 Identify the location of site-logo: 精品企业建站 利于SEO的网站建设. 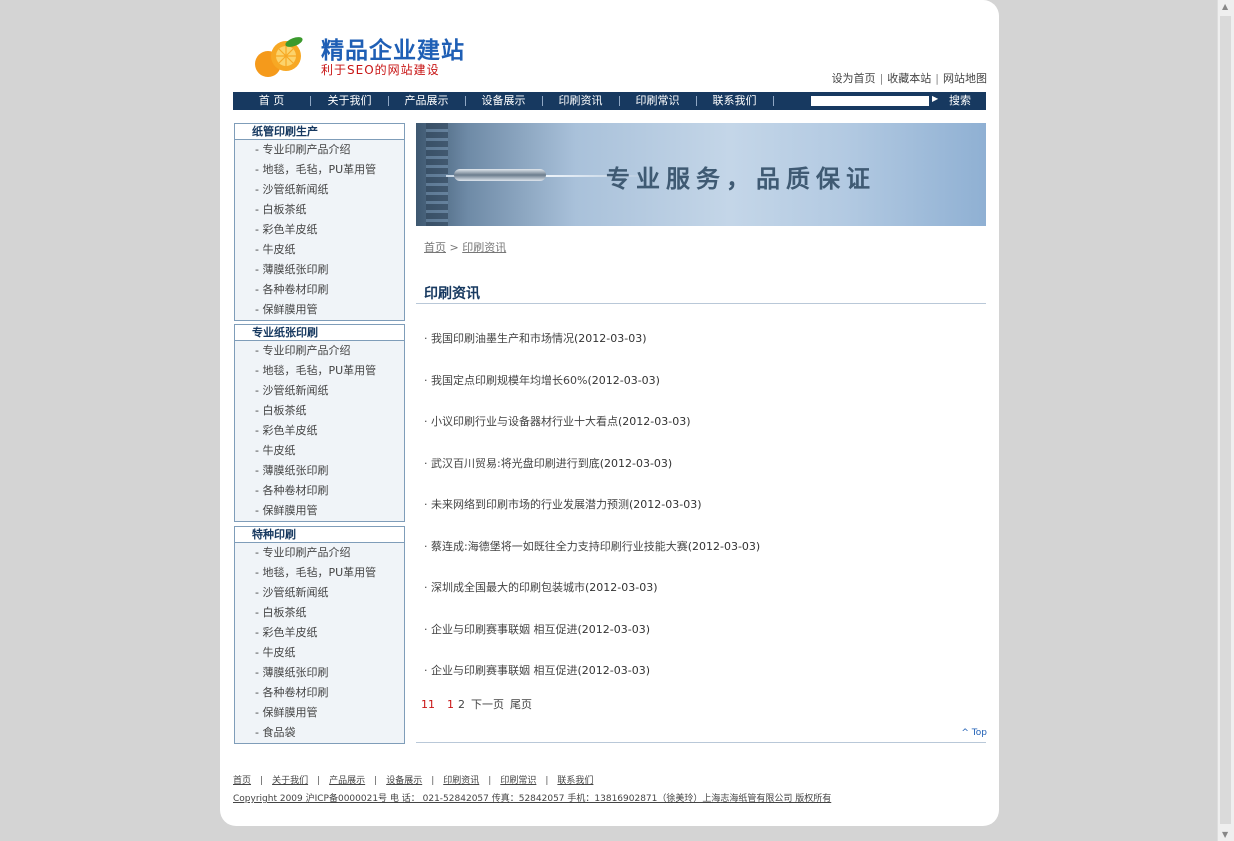
(360, 54).